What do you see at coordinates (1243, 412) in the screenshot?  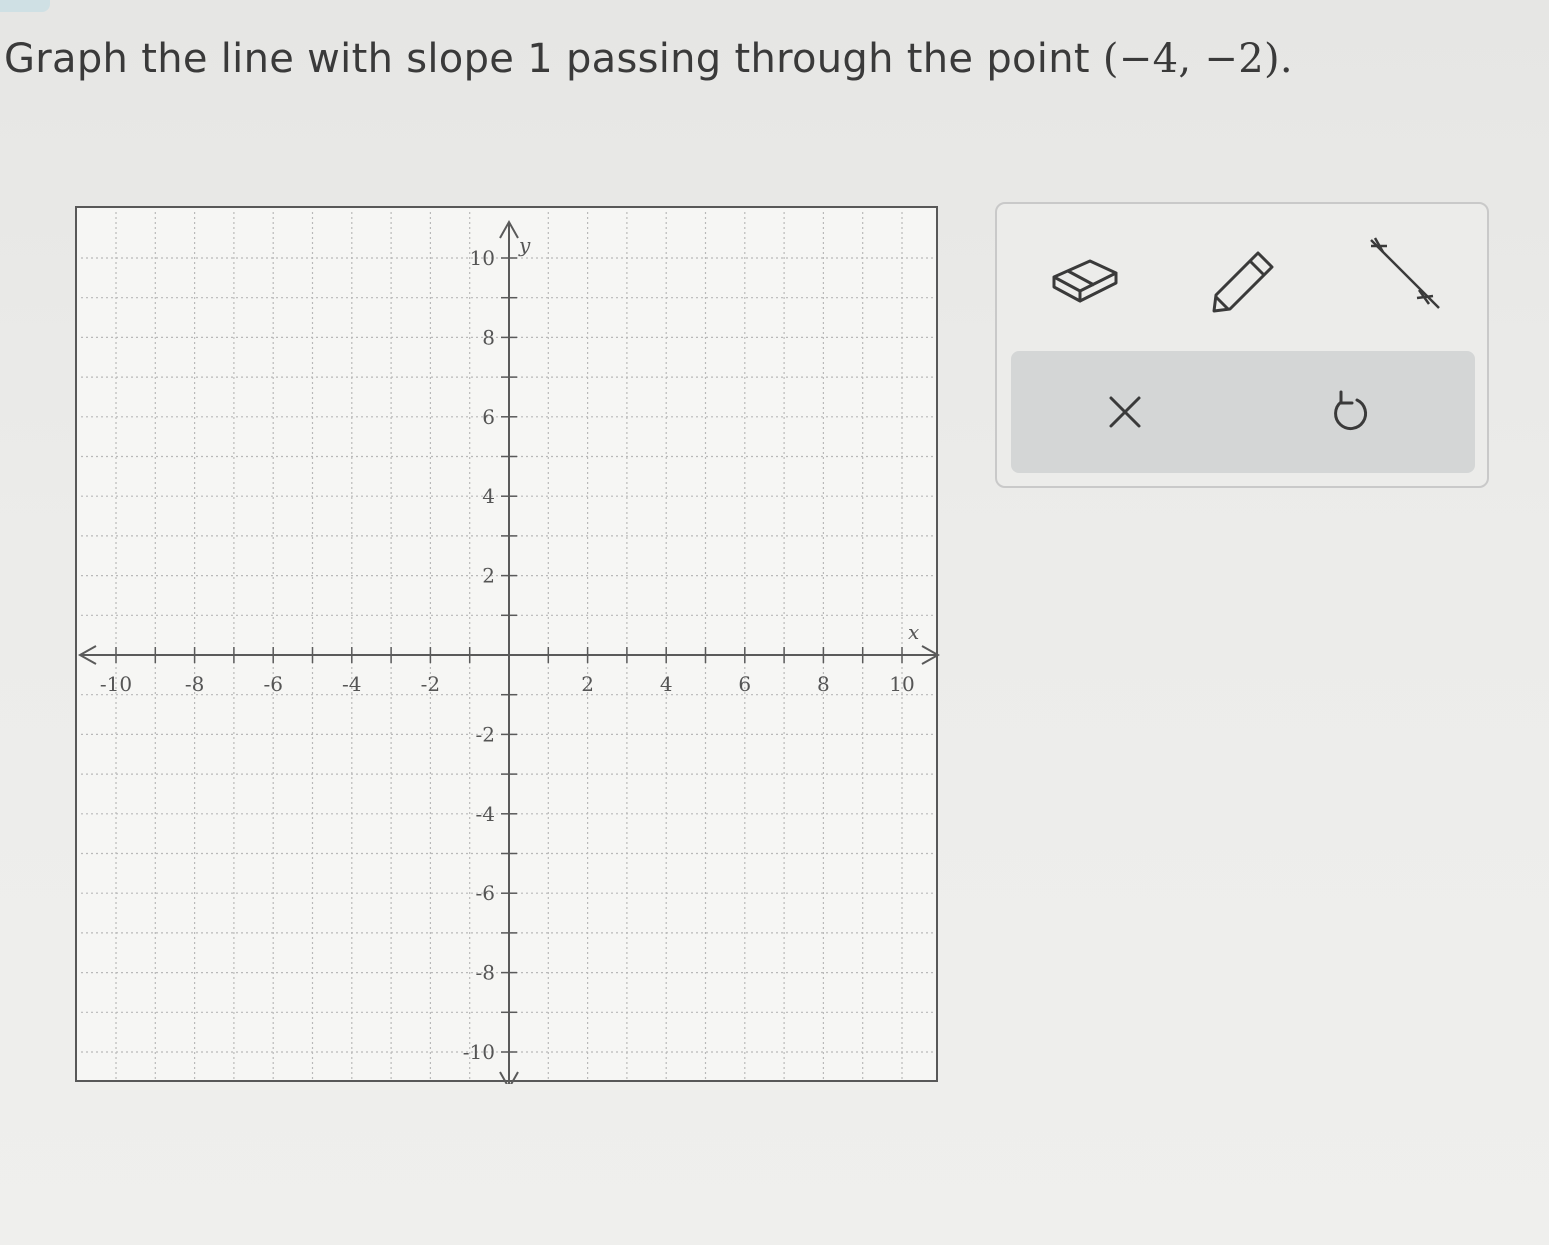 I see `action-bar` at bounding box center [1243, 412].